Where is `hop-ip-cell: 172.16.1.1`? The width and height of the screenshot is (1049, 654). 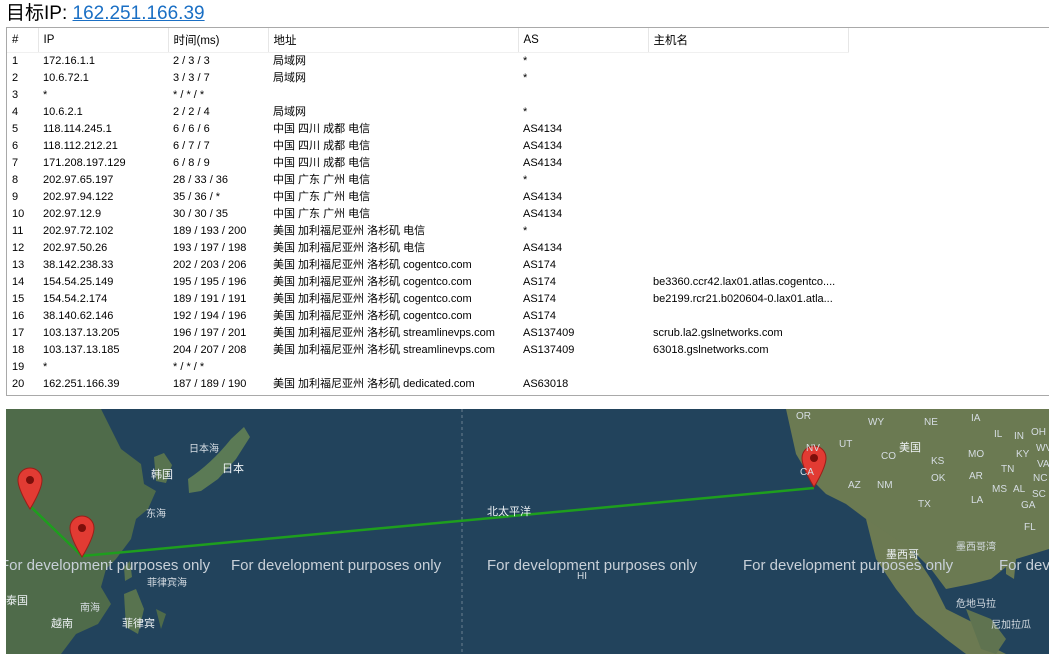 hop-ip-cell: 172.16.1.1 is located at coordinates (69, 61).